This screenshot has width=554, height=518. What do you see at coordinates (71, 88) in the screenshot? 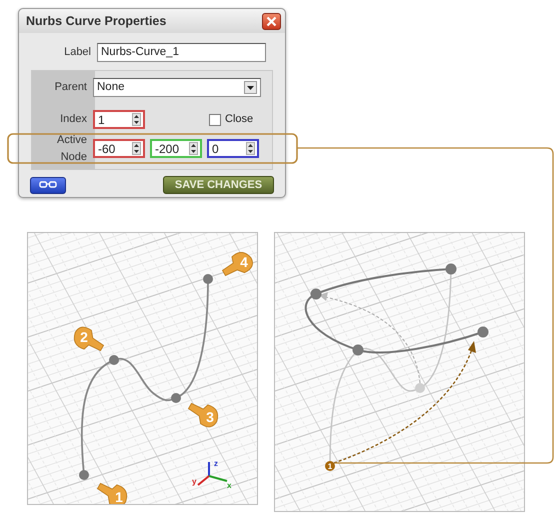
I see `field-label: Parent` at bounding box center [71, 88].